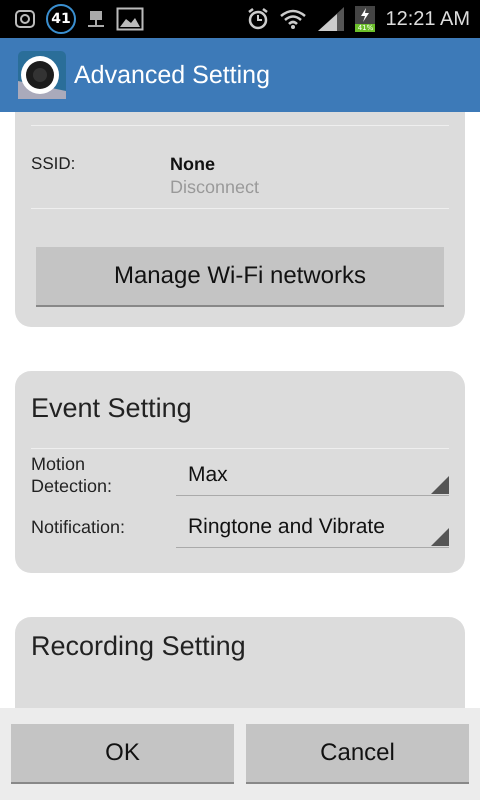 The width and height of the screenshot is (480, 800). I want to click on section-heading: Event Setting, so click(112, 408).